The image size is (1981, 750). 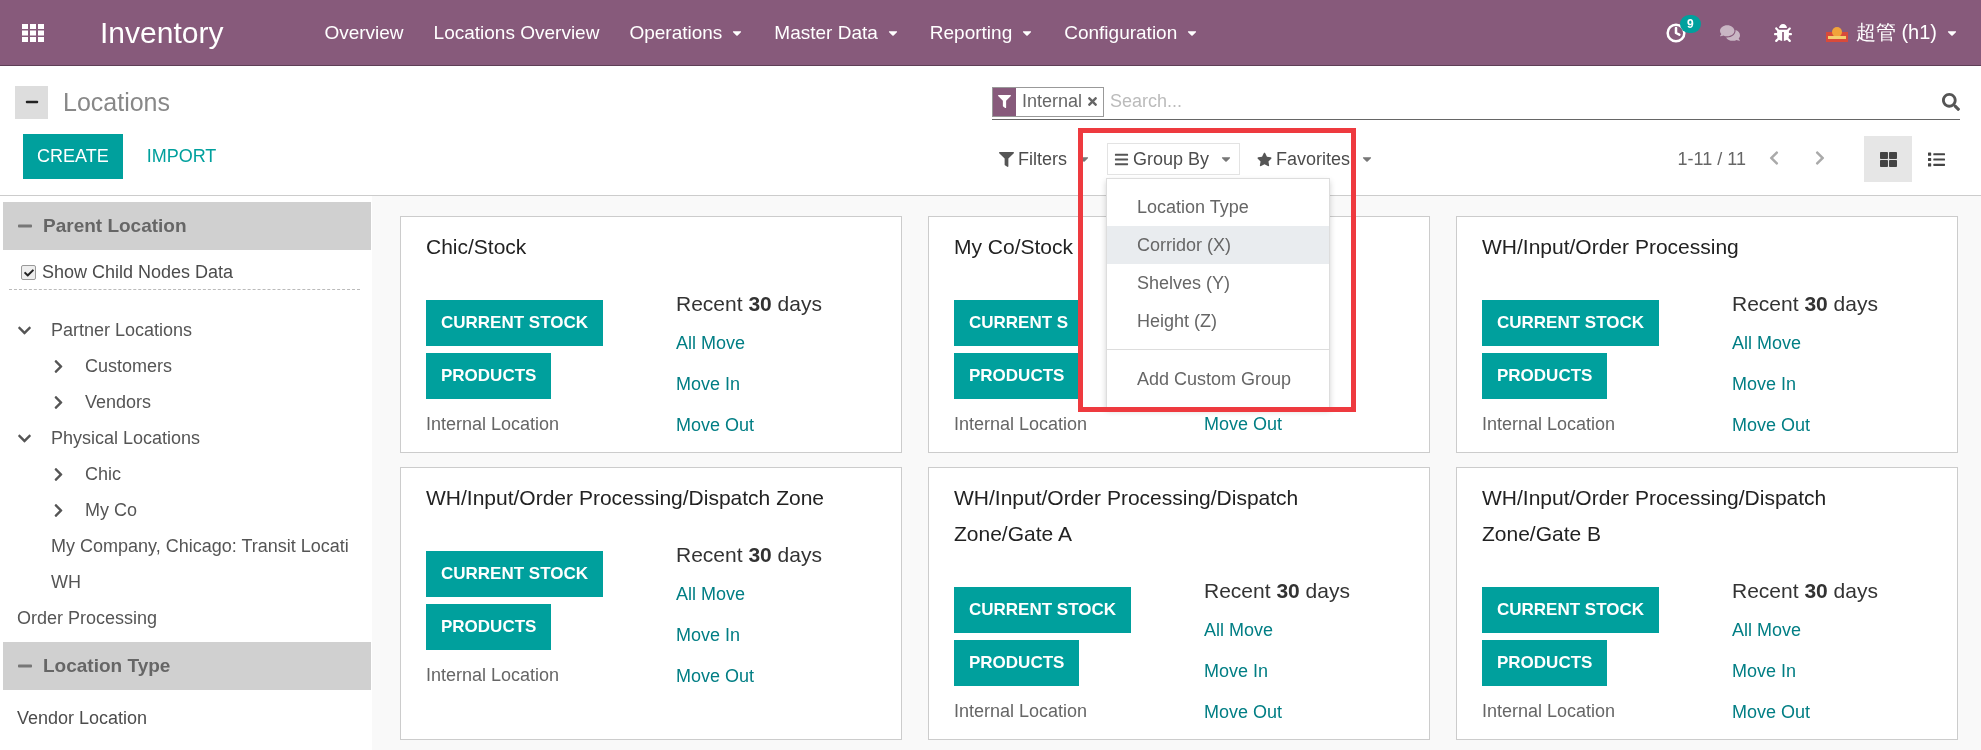 I want to click on filter-item: Vendor Location, so click(x=187, y=709).